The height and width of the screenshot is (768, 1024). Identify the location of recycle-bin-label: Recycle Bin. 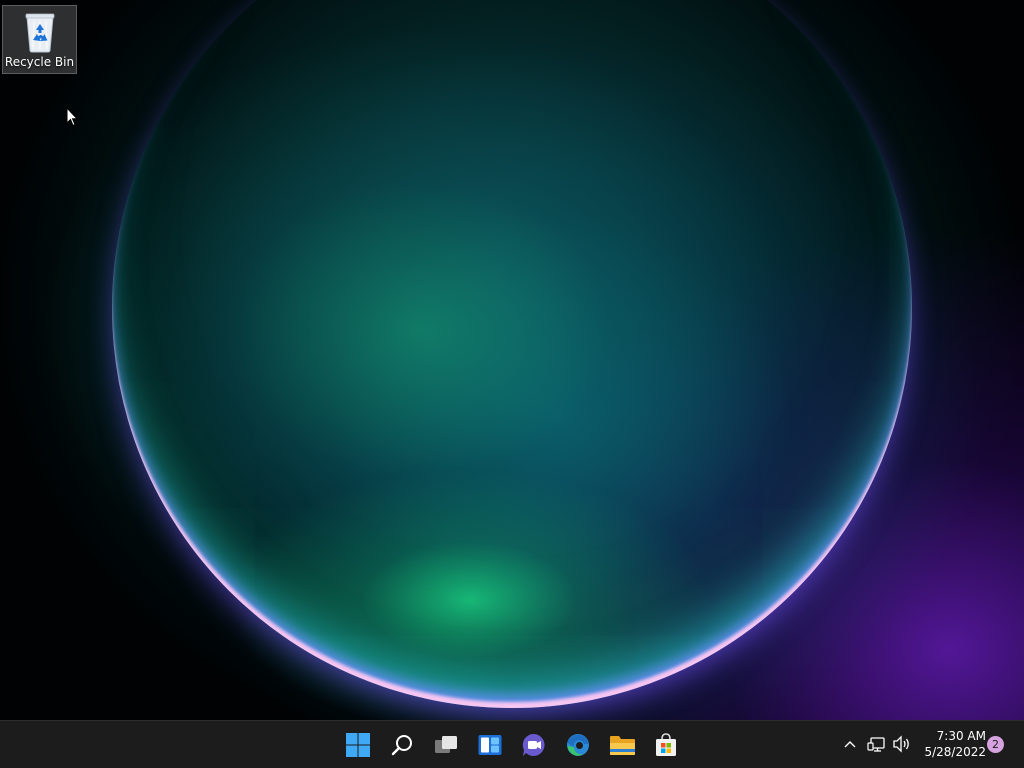
(39, 62).